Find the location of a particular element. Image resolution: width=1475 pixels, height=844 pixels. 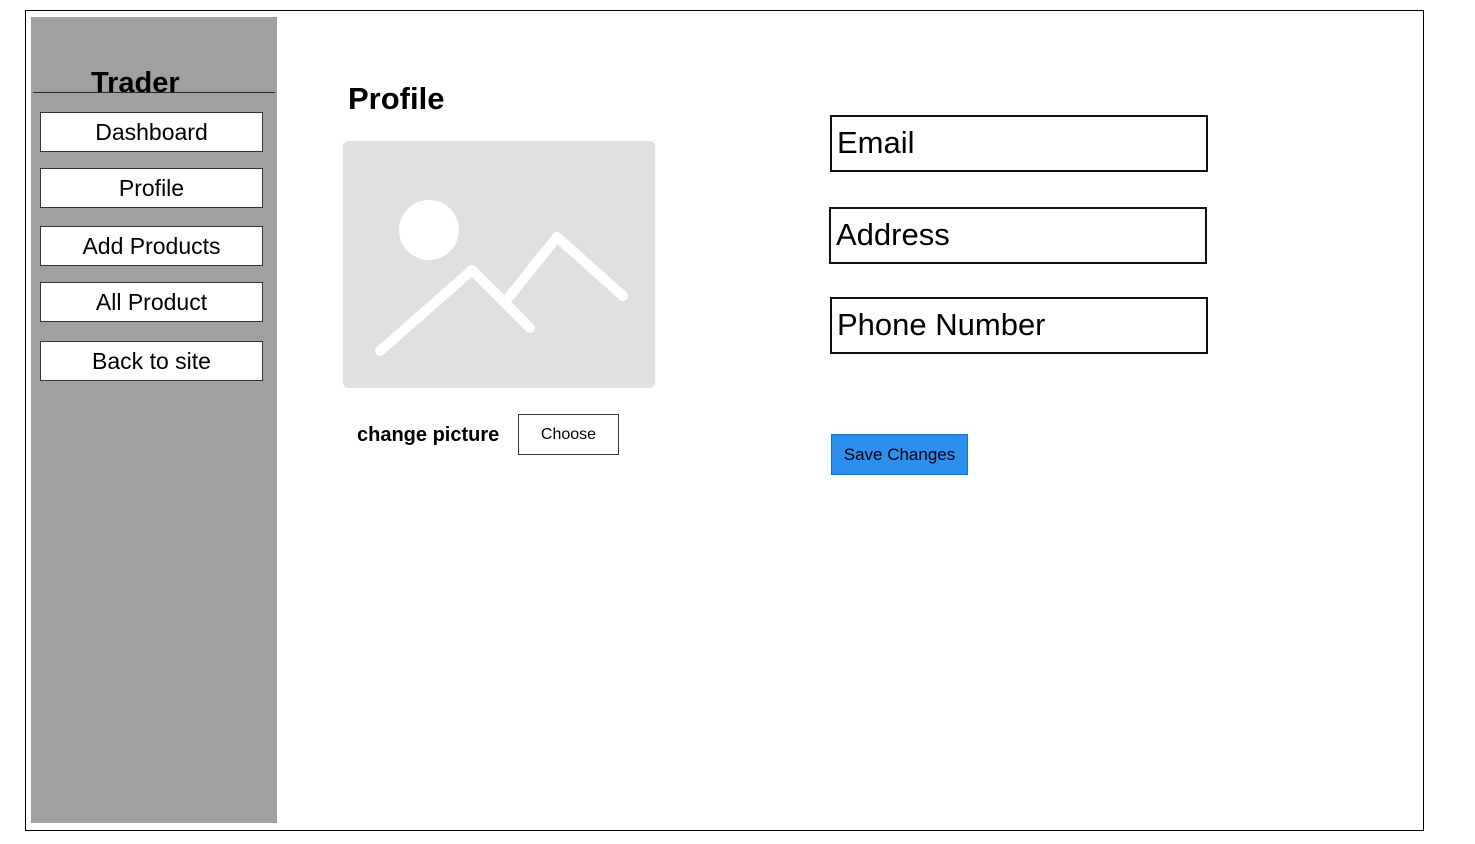

brand-title-text: Trader is located at coordinates (135, 83).